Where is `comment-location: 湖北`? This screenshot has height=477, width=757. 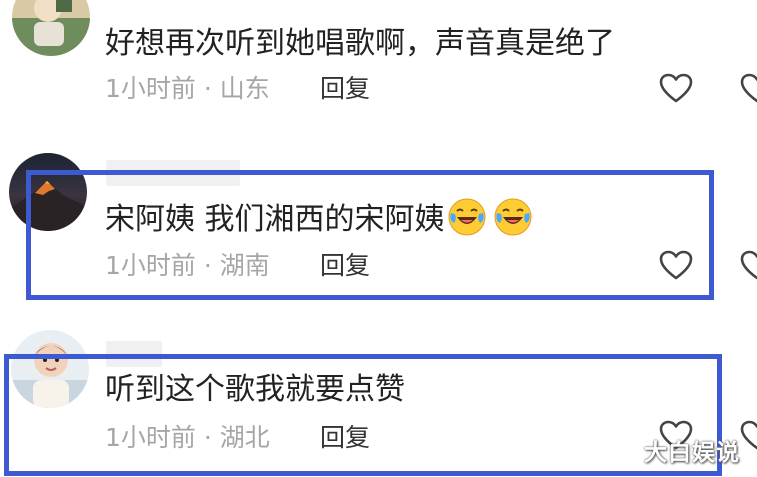 comment-location: 湖北 is located at coordinates (244, 437).